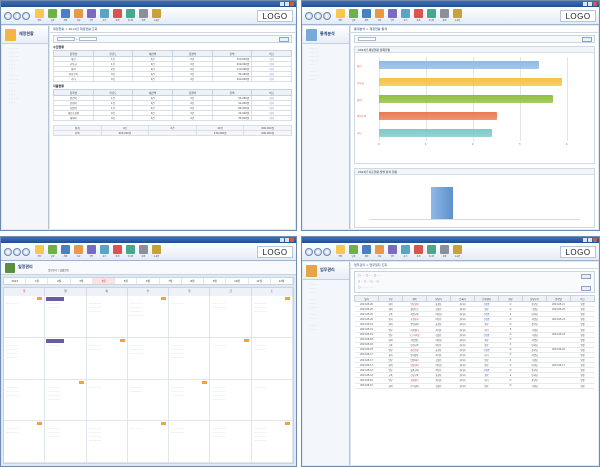 Image resolution: width=600 pixels, height=467 pixels. I want to click on table-row: 2013-05-15 회의 분기회의 김철수 관리자 완료 O 기획팀 일정, so click(474, 386).